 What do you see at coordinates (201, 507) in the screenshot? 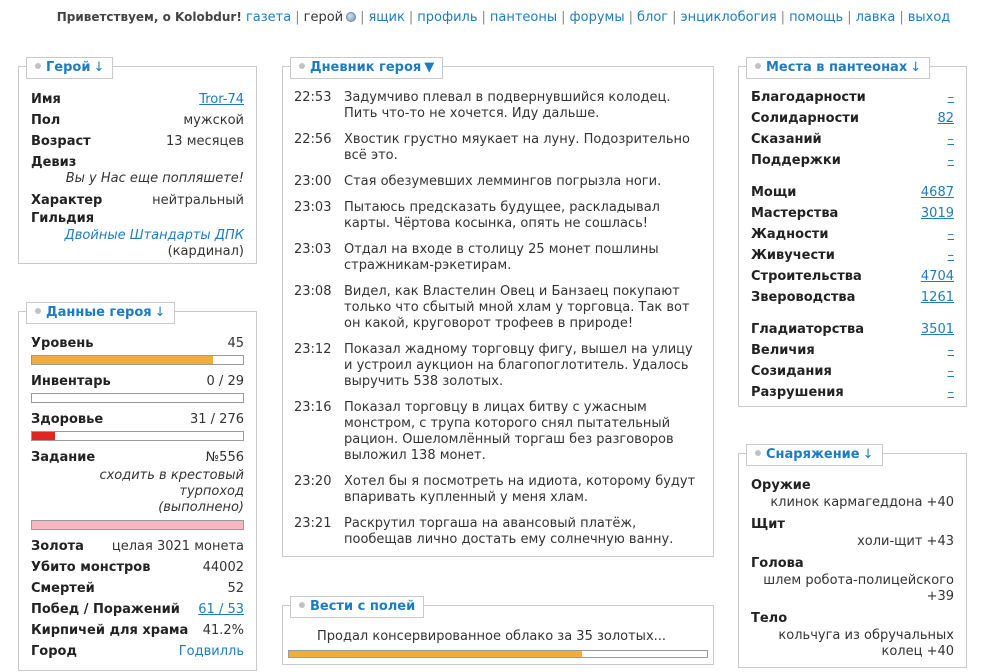
I see `quest-status: (выполнено)` at bounding box center [201, 507].